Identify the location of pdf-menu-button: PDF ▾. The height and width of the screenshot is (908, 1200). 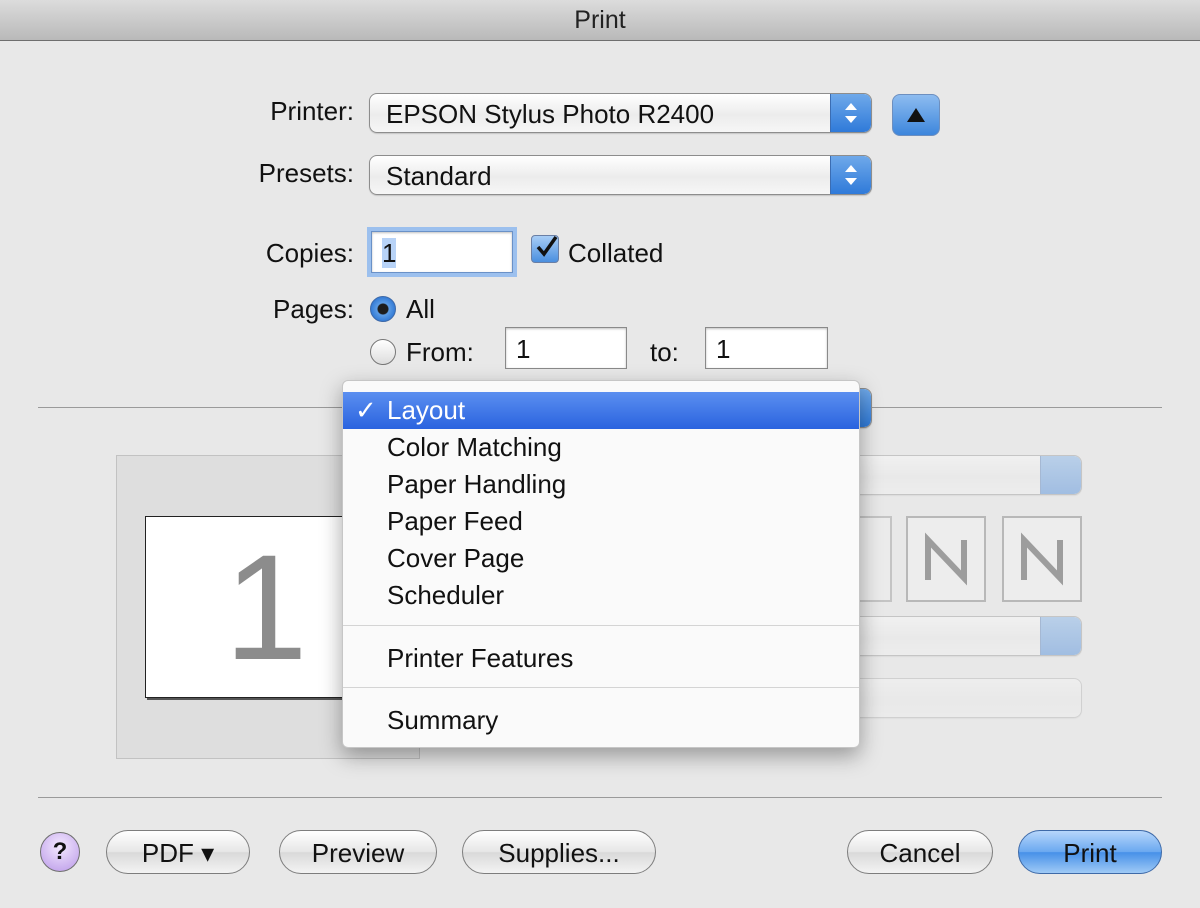
(178, 852).